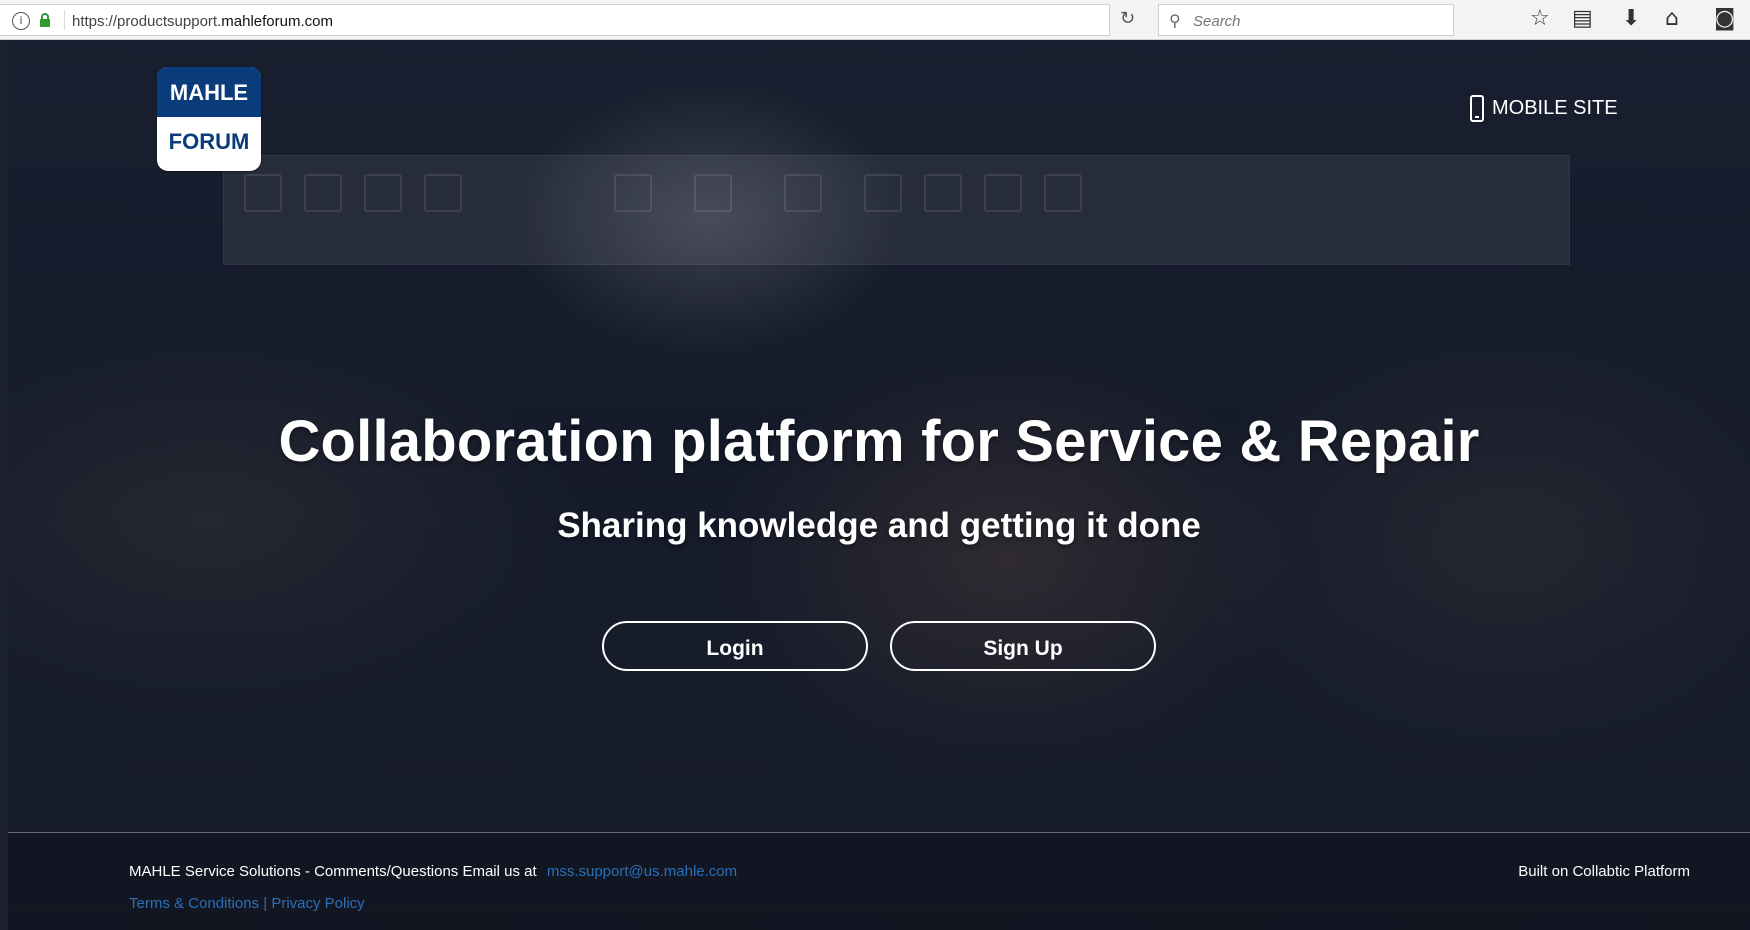 The width and height of the screenshot is (1750, 930). What do you see at coordinates (45, 20) in the screenshot?
I see `lock-icon` at bounding box center [45, 20].